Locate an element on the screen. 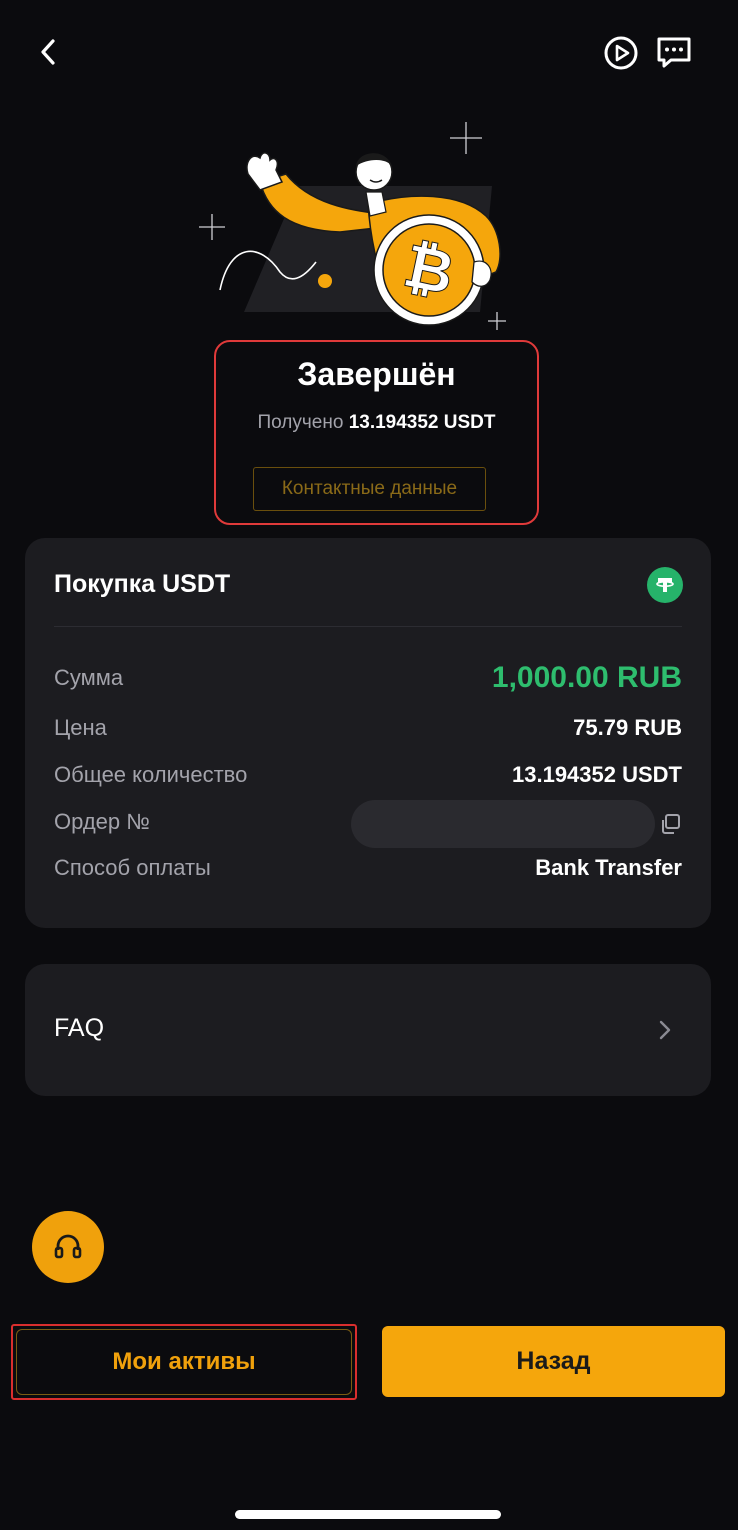 The image size is (738, 1530). chevron-right-icon is located at coordinates (665, 1030).